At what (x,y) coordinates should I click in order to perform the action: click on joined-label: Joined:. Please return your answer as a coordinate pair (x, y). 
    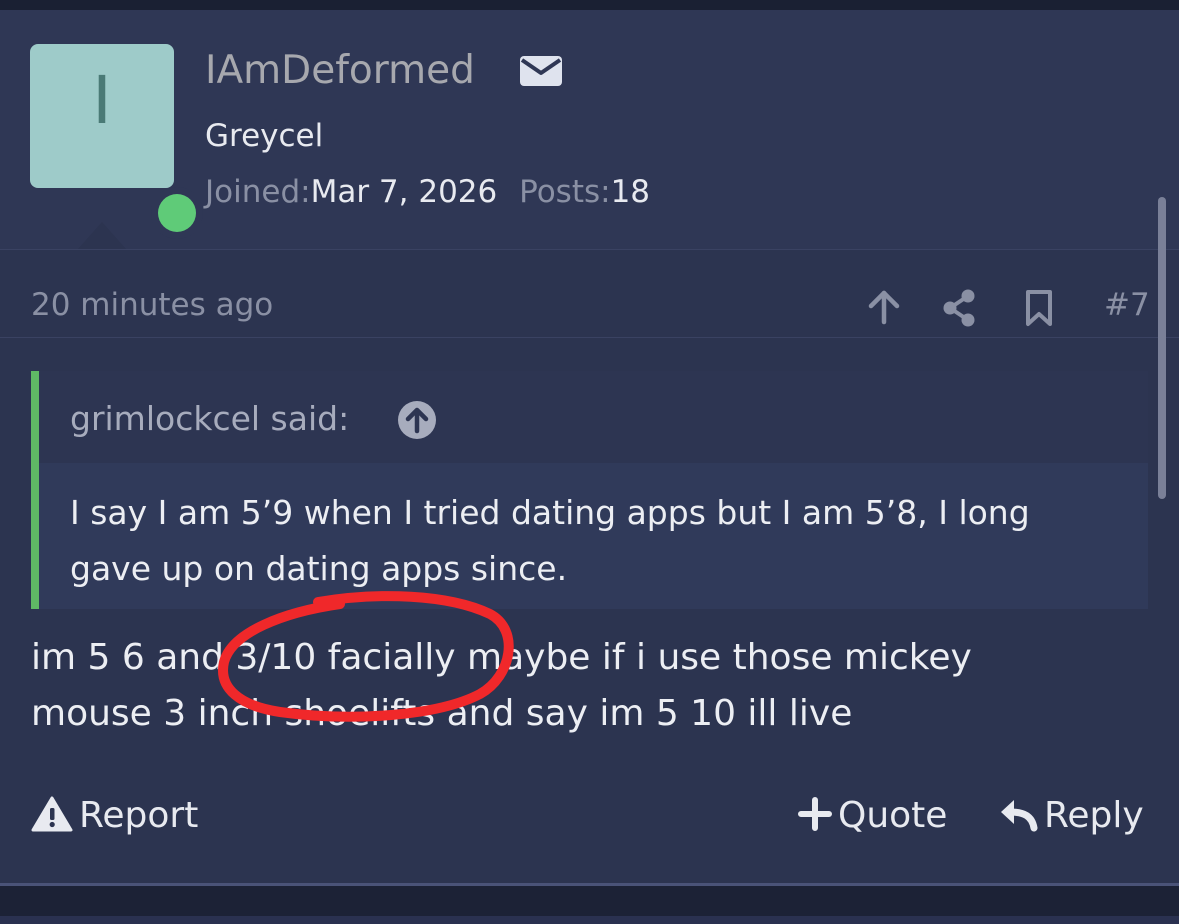
    Looking at the image, I should click on (258, 192).